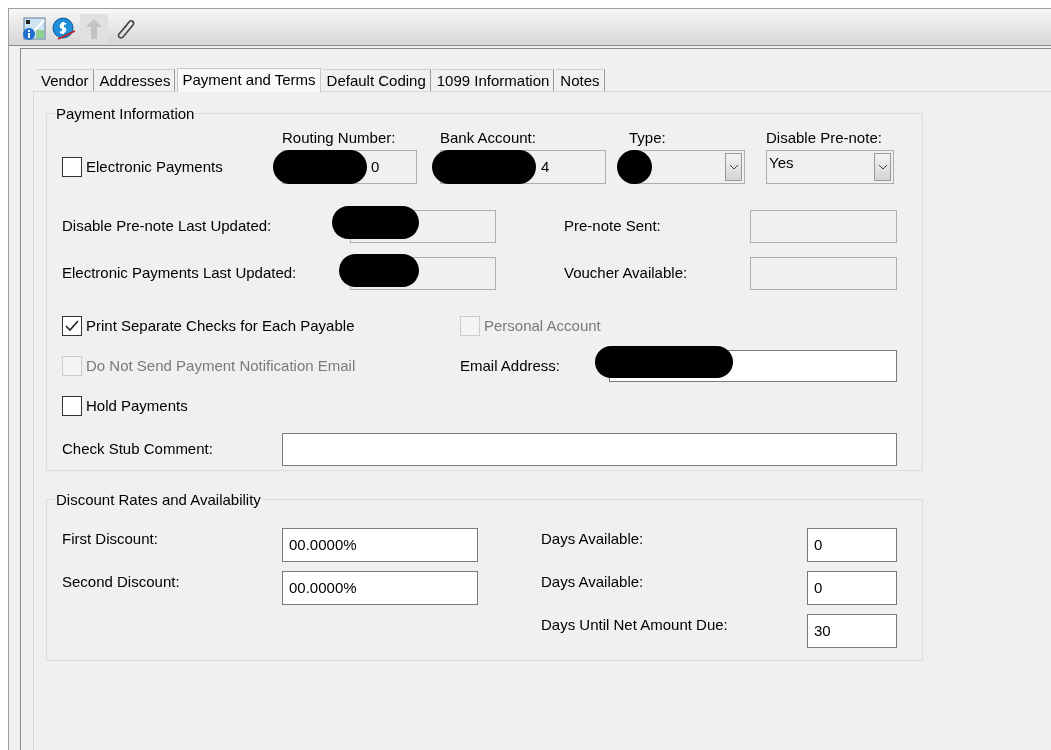 This screenshot has width=1051, height=750. I want to click on field-label: Disable Pre-note Last Updated:, so click(167, 226).